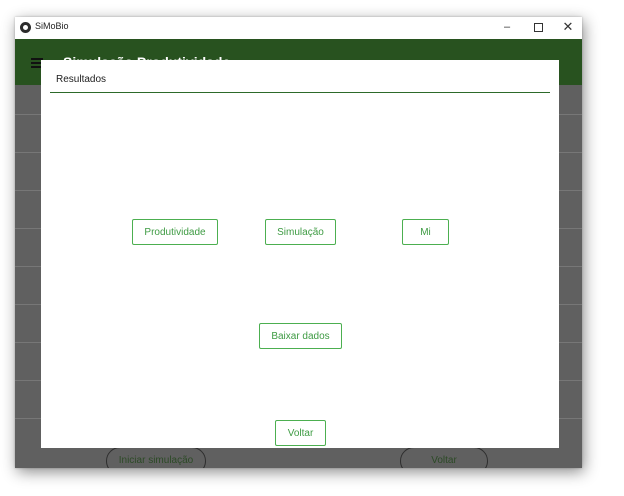  What do you see at coordinates (507, 28) in the screenshot?
I see `minimize-button: –` at bounding box center [507, 28].